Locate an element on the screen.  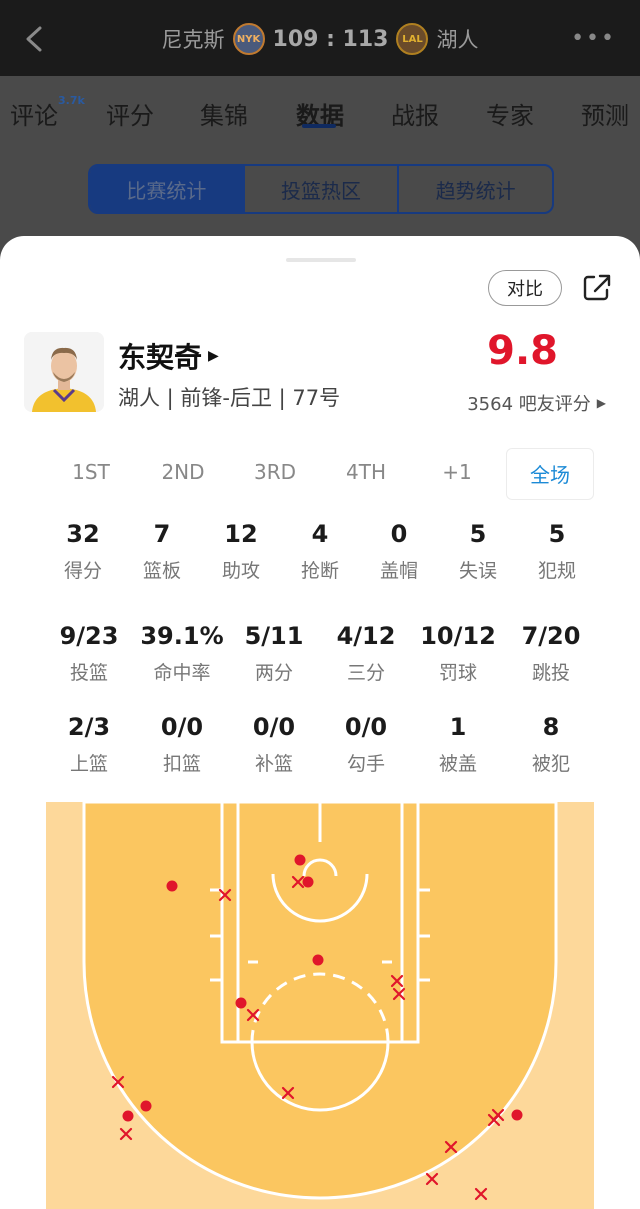
stat-jump-shots: 7/20 跳投 is located at coordinates (551, 652).